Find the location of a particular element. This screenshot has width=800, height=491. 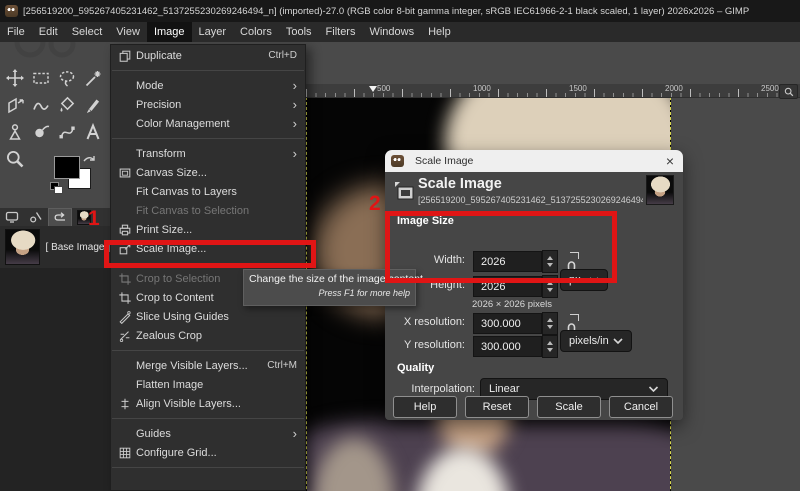

undo-step-label: [ Base Image ] is located at coordinates (77, 247).